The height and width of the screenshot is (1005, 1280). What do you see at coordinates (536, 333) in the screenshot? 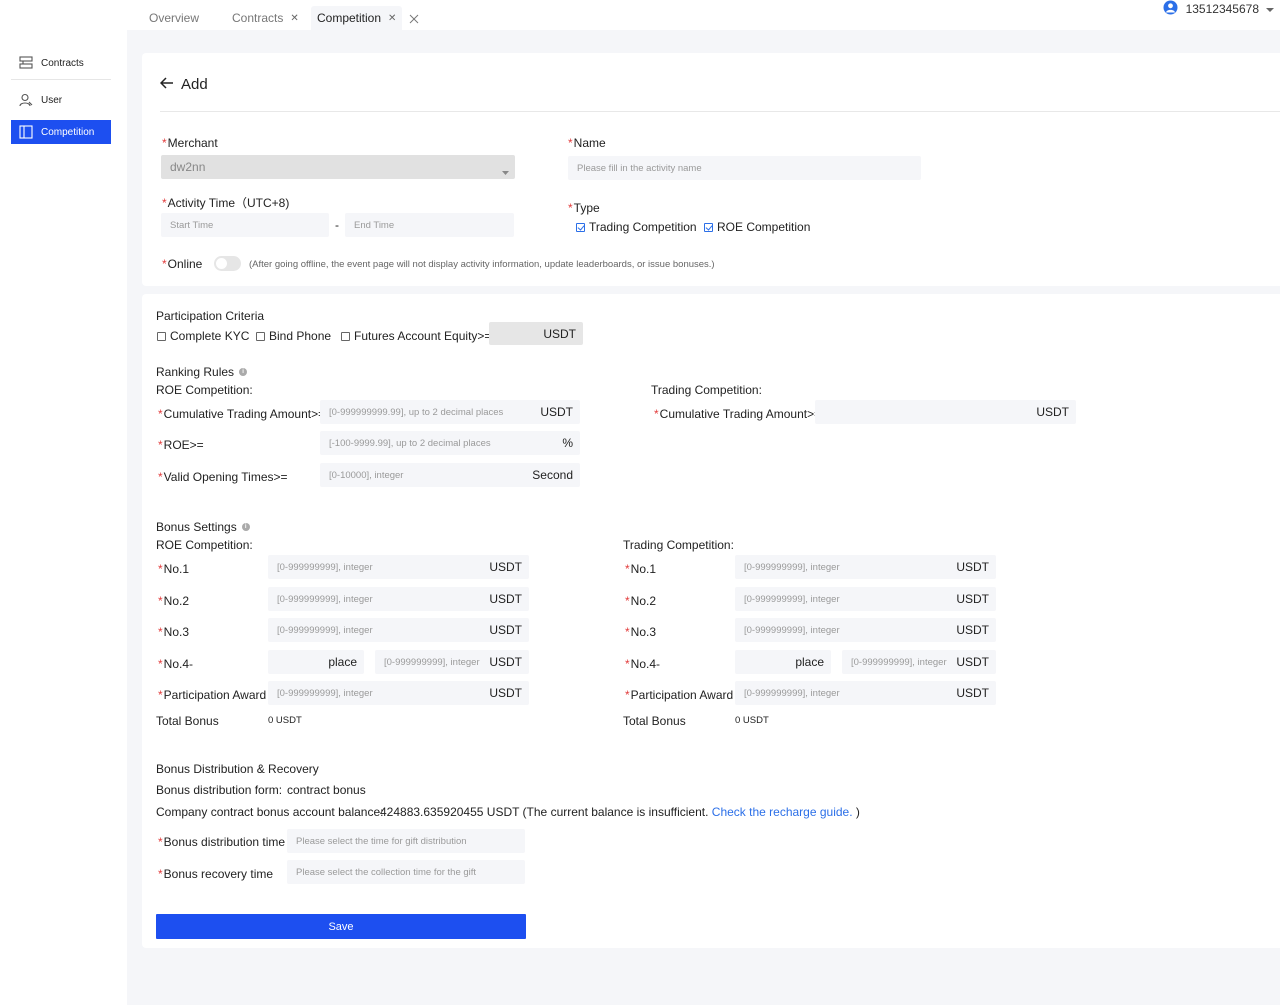
I see `equity-input: USDT` at bounding box center [536, 333].